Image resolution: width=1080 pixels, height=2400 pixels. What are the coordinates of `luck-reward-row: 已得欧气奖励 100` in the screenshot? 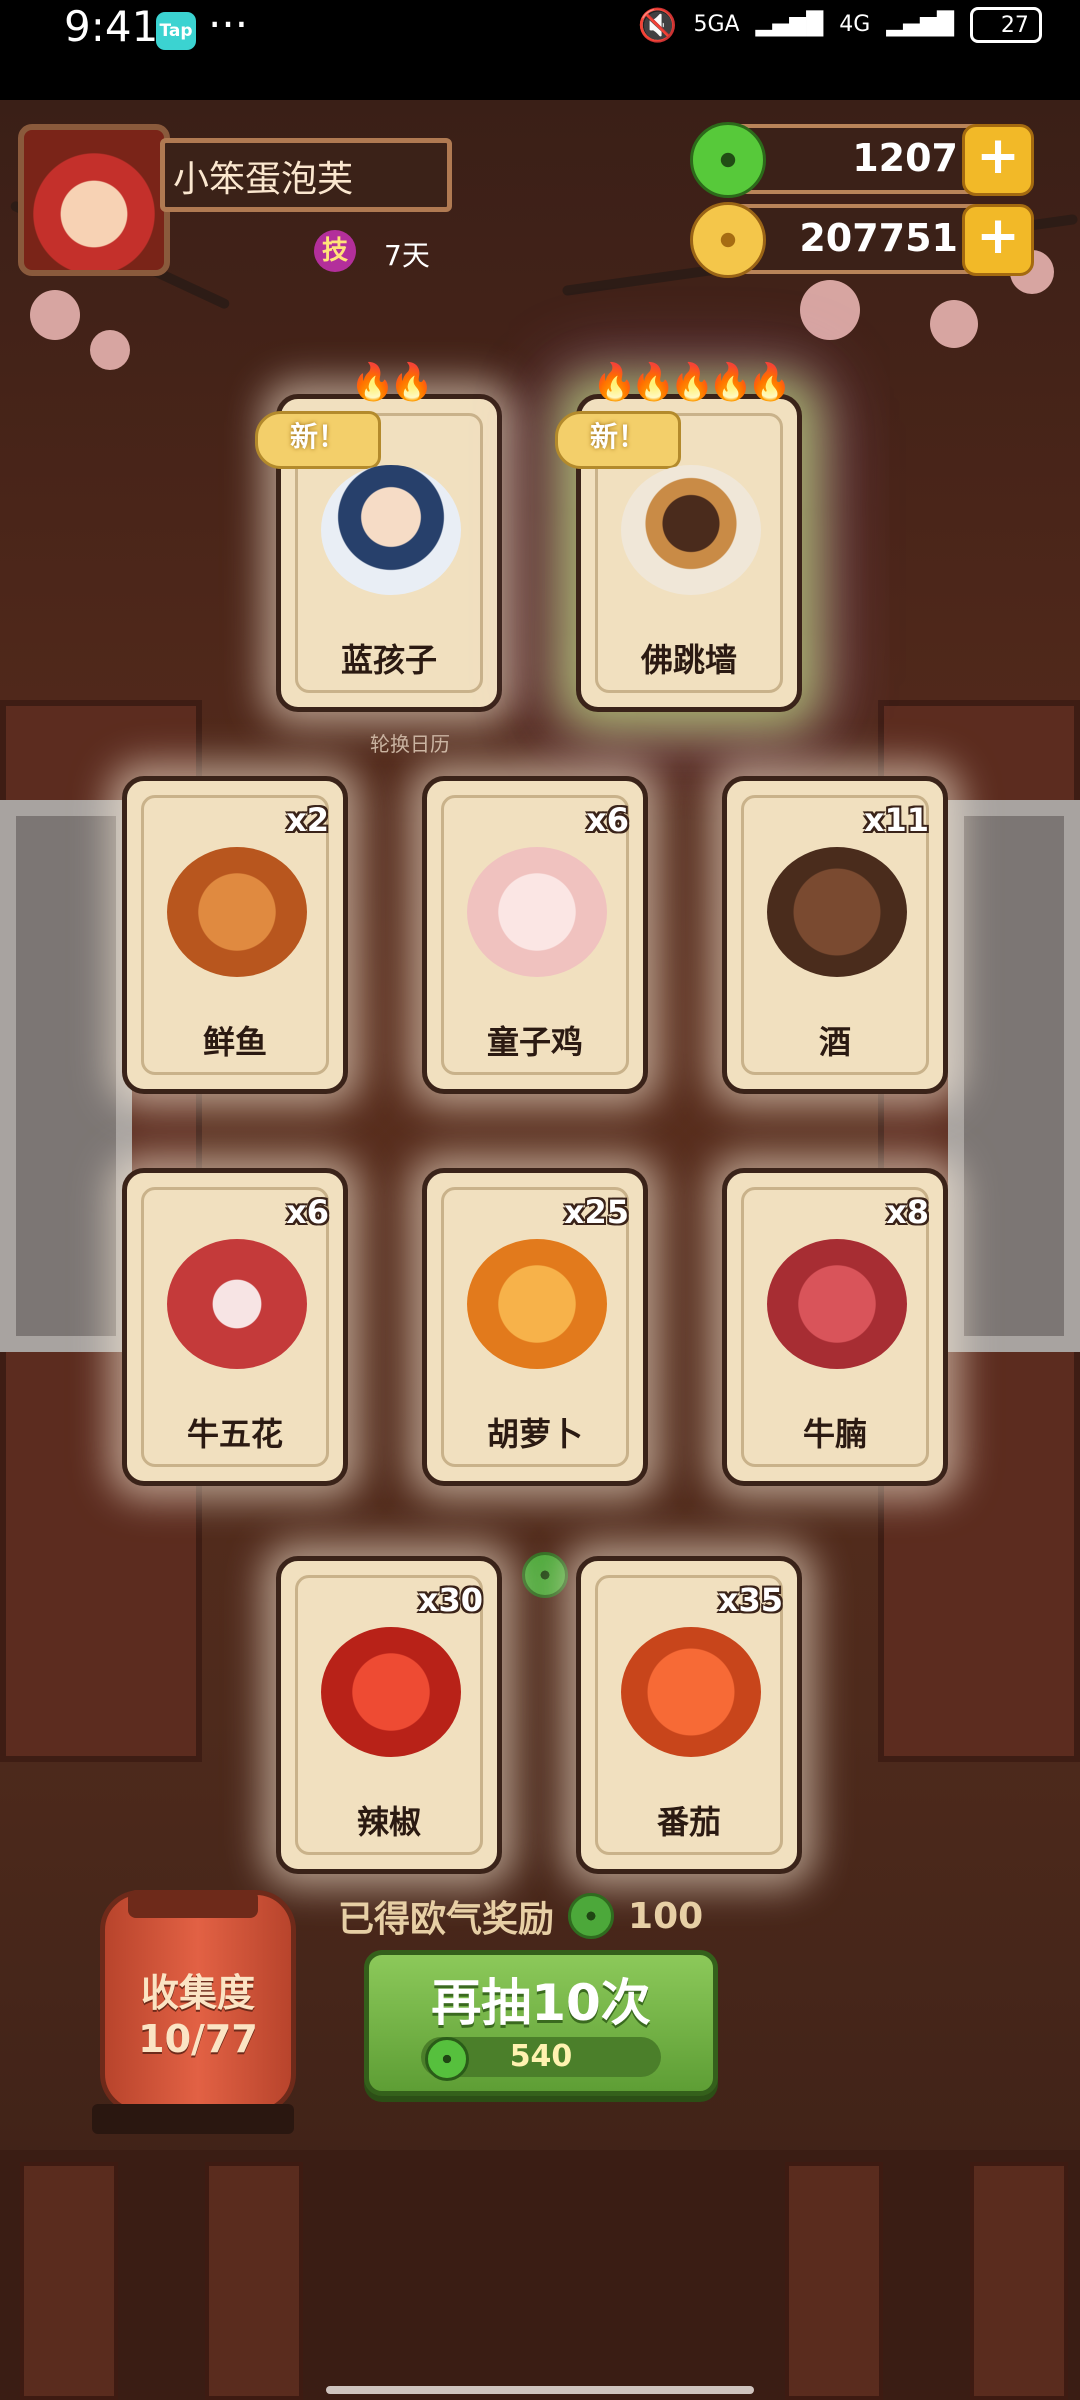 It's located at (520, 1916).